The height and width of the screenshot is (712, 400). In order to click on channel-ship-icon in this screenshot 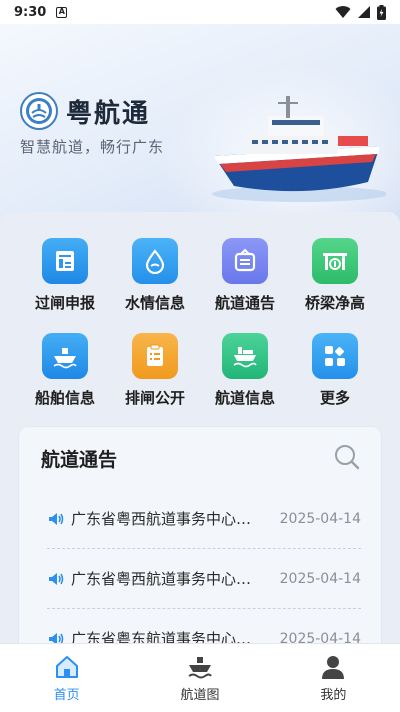, I will do `click(245, 356)`.